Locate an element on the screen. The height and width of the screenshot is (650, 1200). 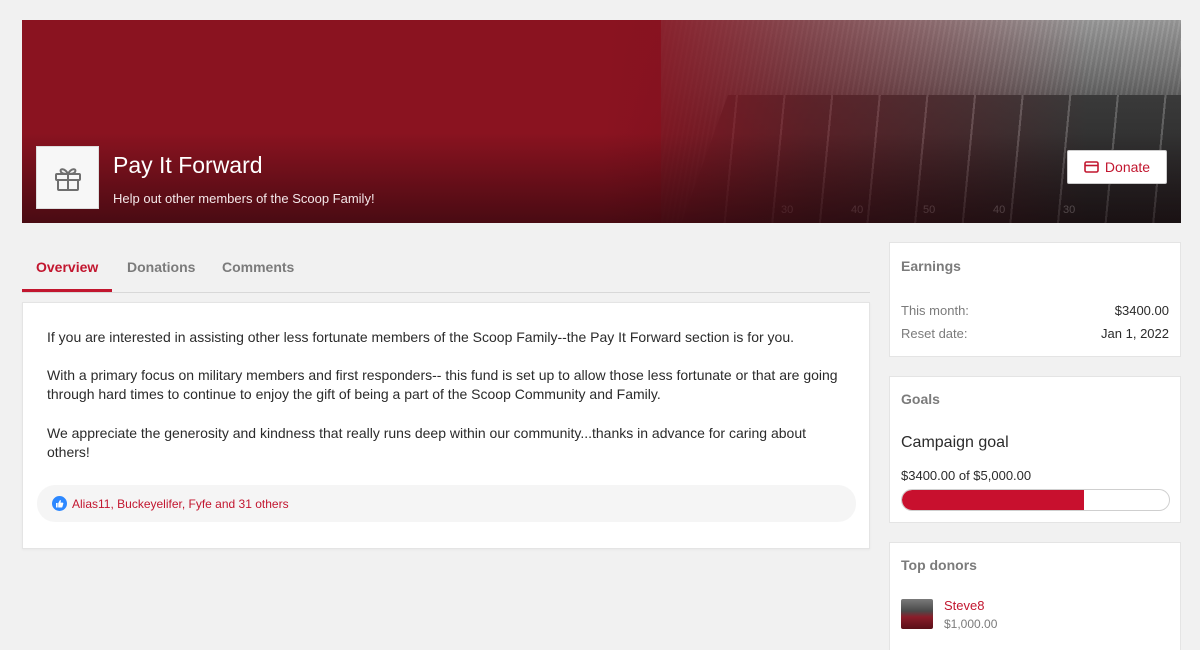
widget-title: Top donors is located at coordinates (939, 565).